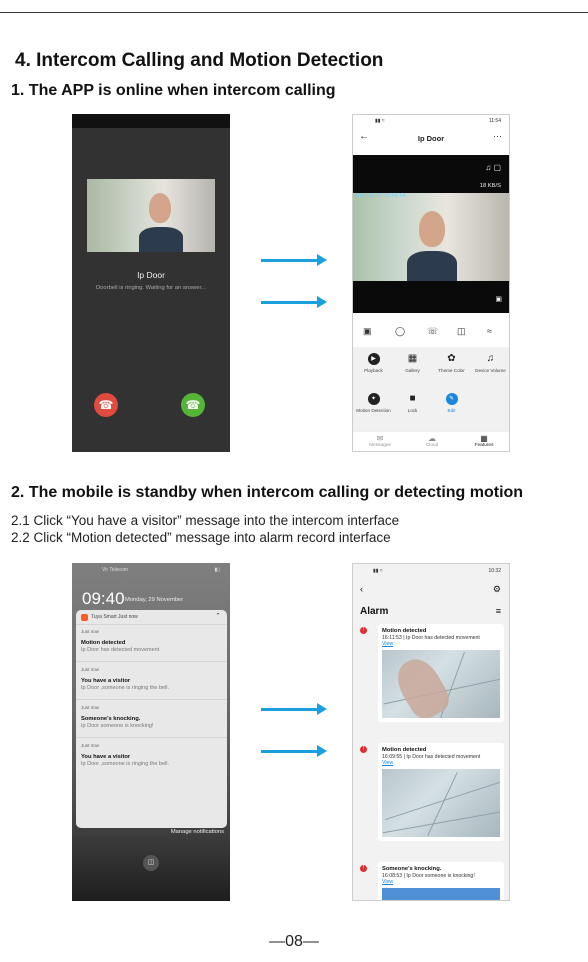 The image size is (588, 962). Describe the element at coordinates (489, 331) in the screenshot. I see `collapse-icon: ≈` at that location.